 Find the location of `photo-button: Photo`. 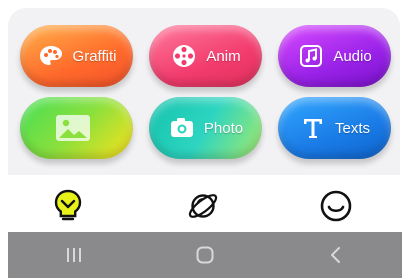

photo-button: Photo is located at coordinates (205, 128).